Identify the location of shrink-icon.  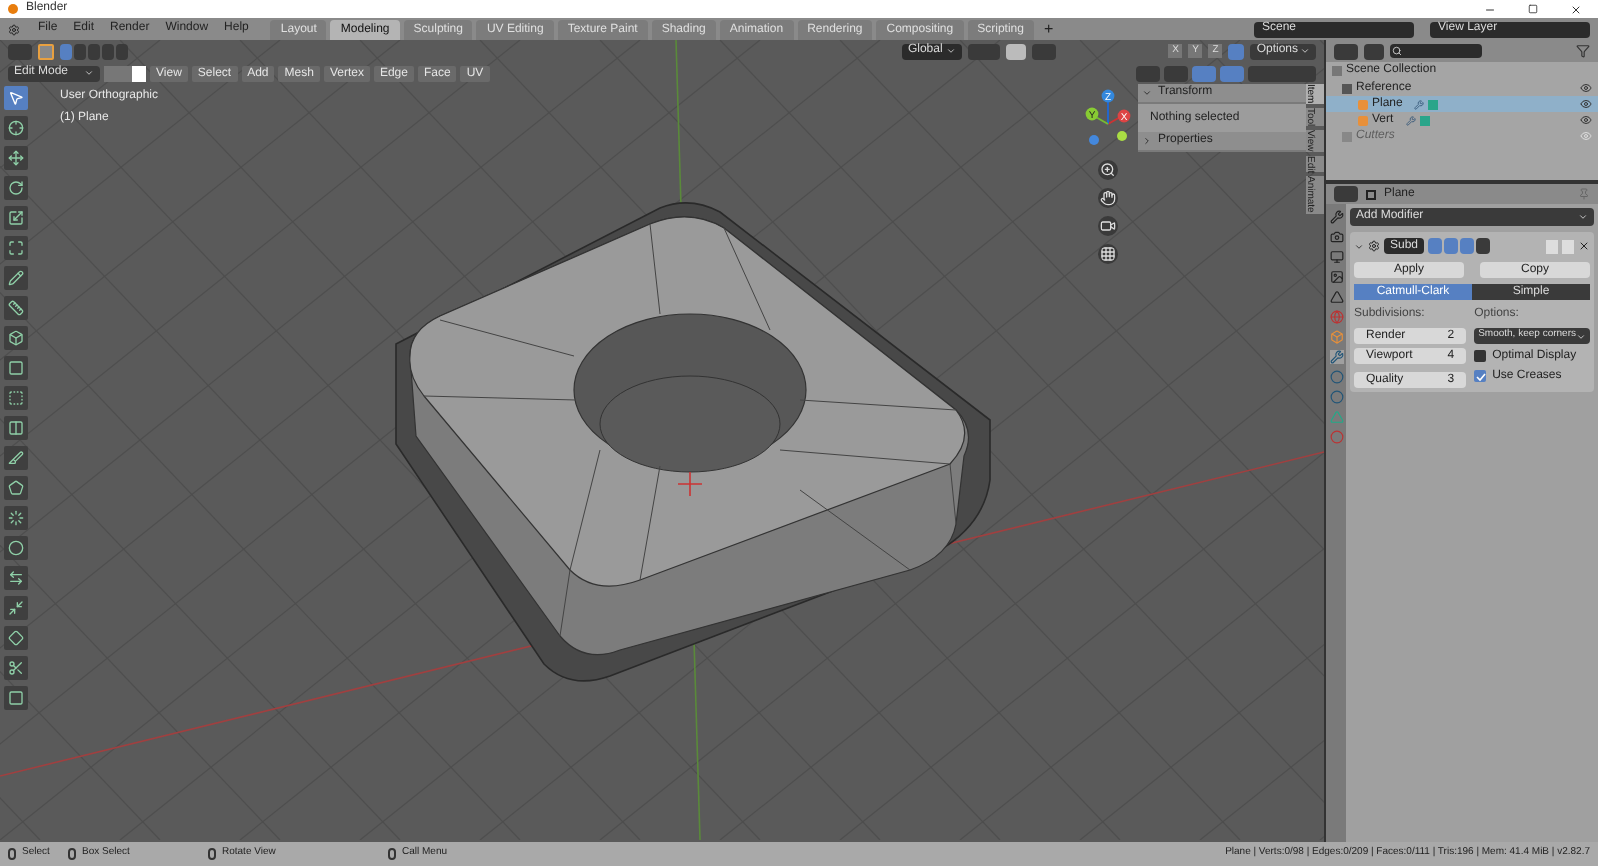
(16, 608).